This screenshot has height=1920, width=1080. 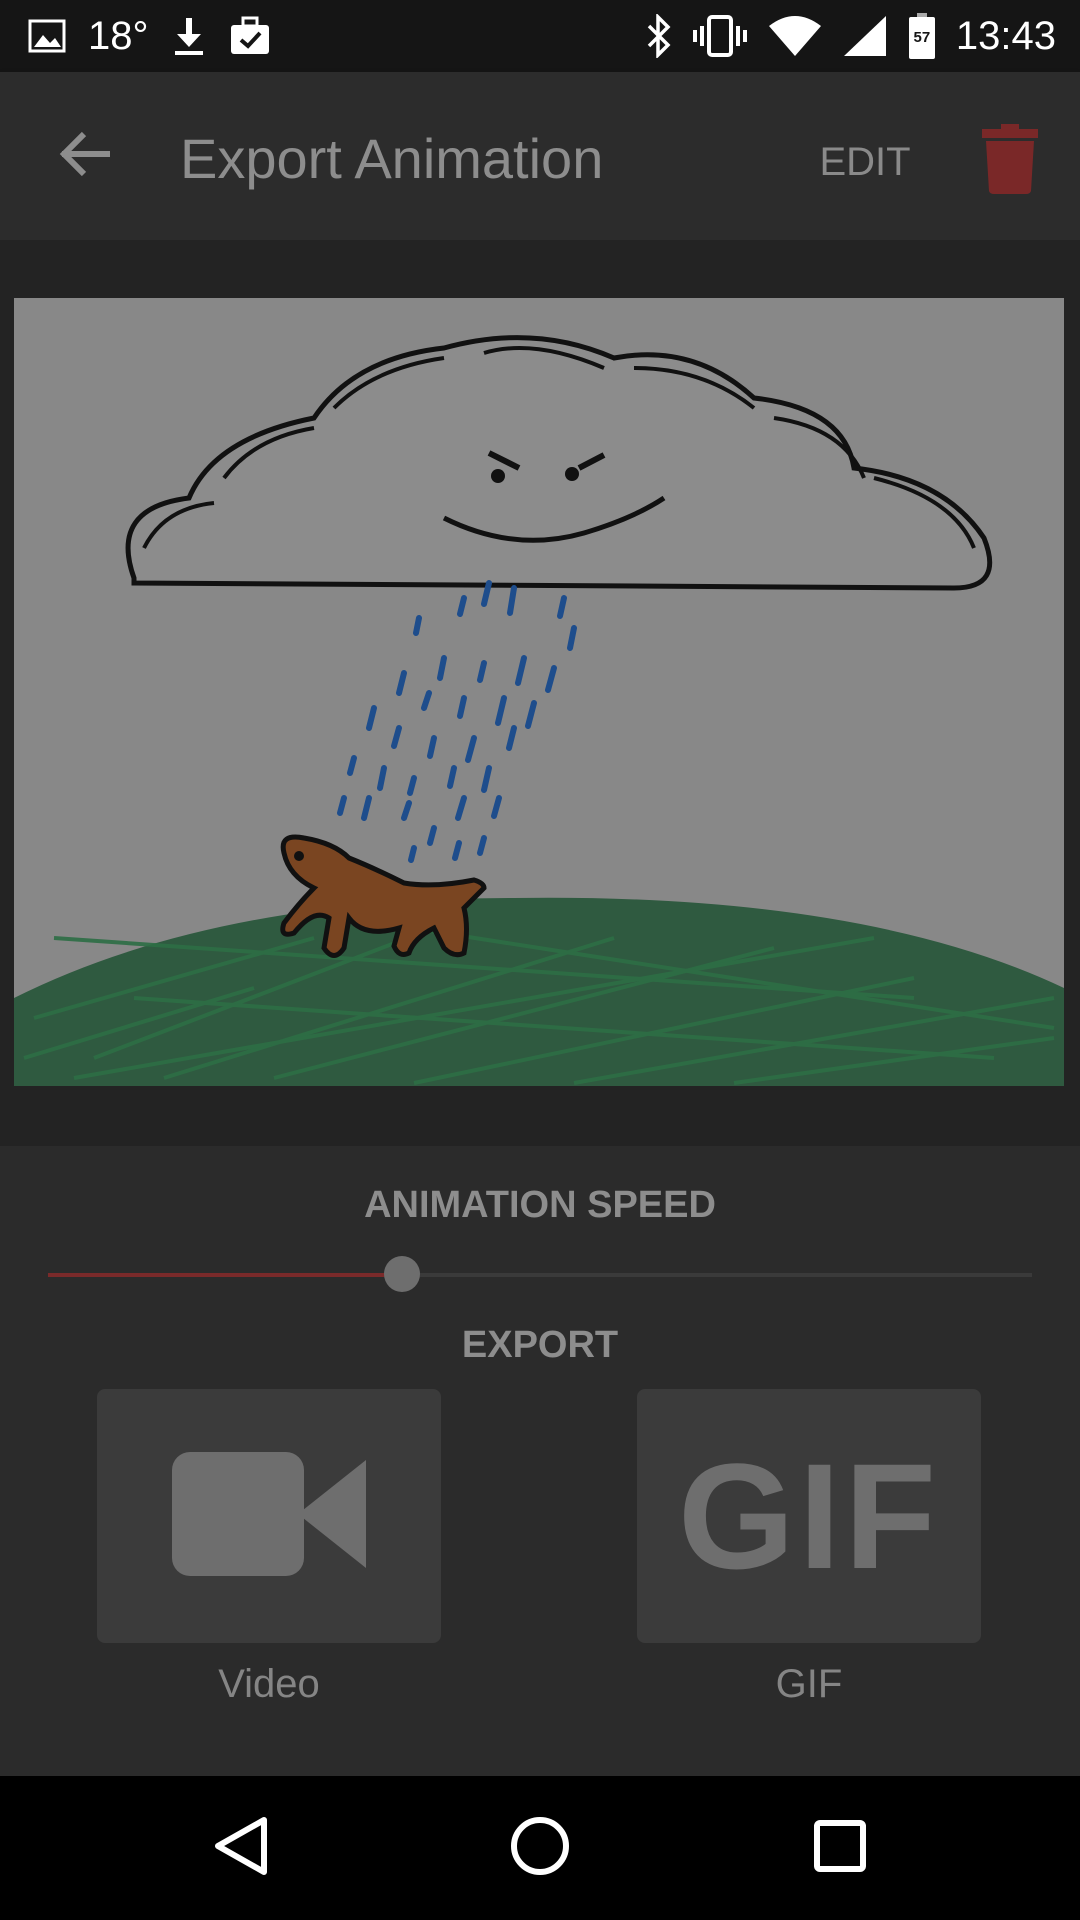 I want to click on clock: 13:43, so click(x=1005, y=35).